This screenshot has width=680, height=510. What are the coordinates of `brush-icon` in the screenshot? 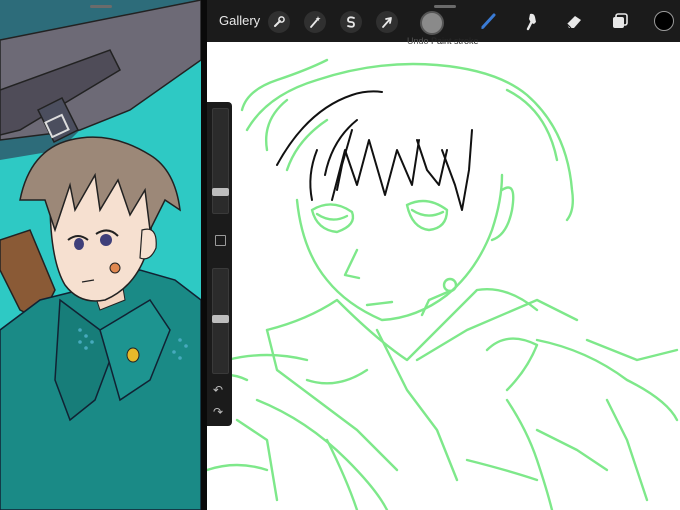 It's located at (488, 21).